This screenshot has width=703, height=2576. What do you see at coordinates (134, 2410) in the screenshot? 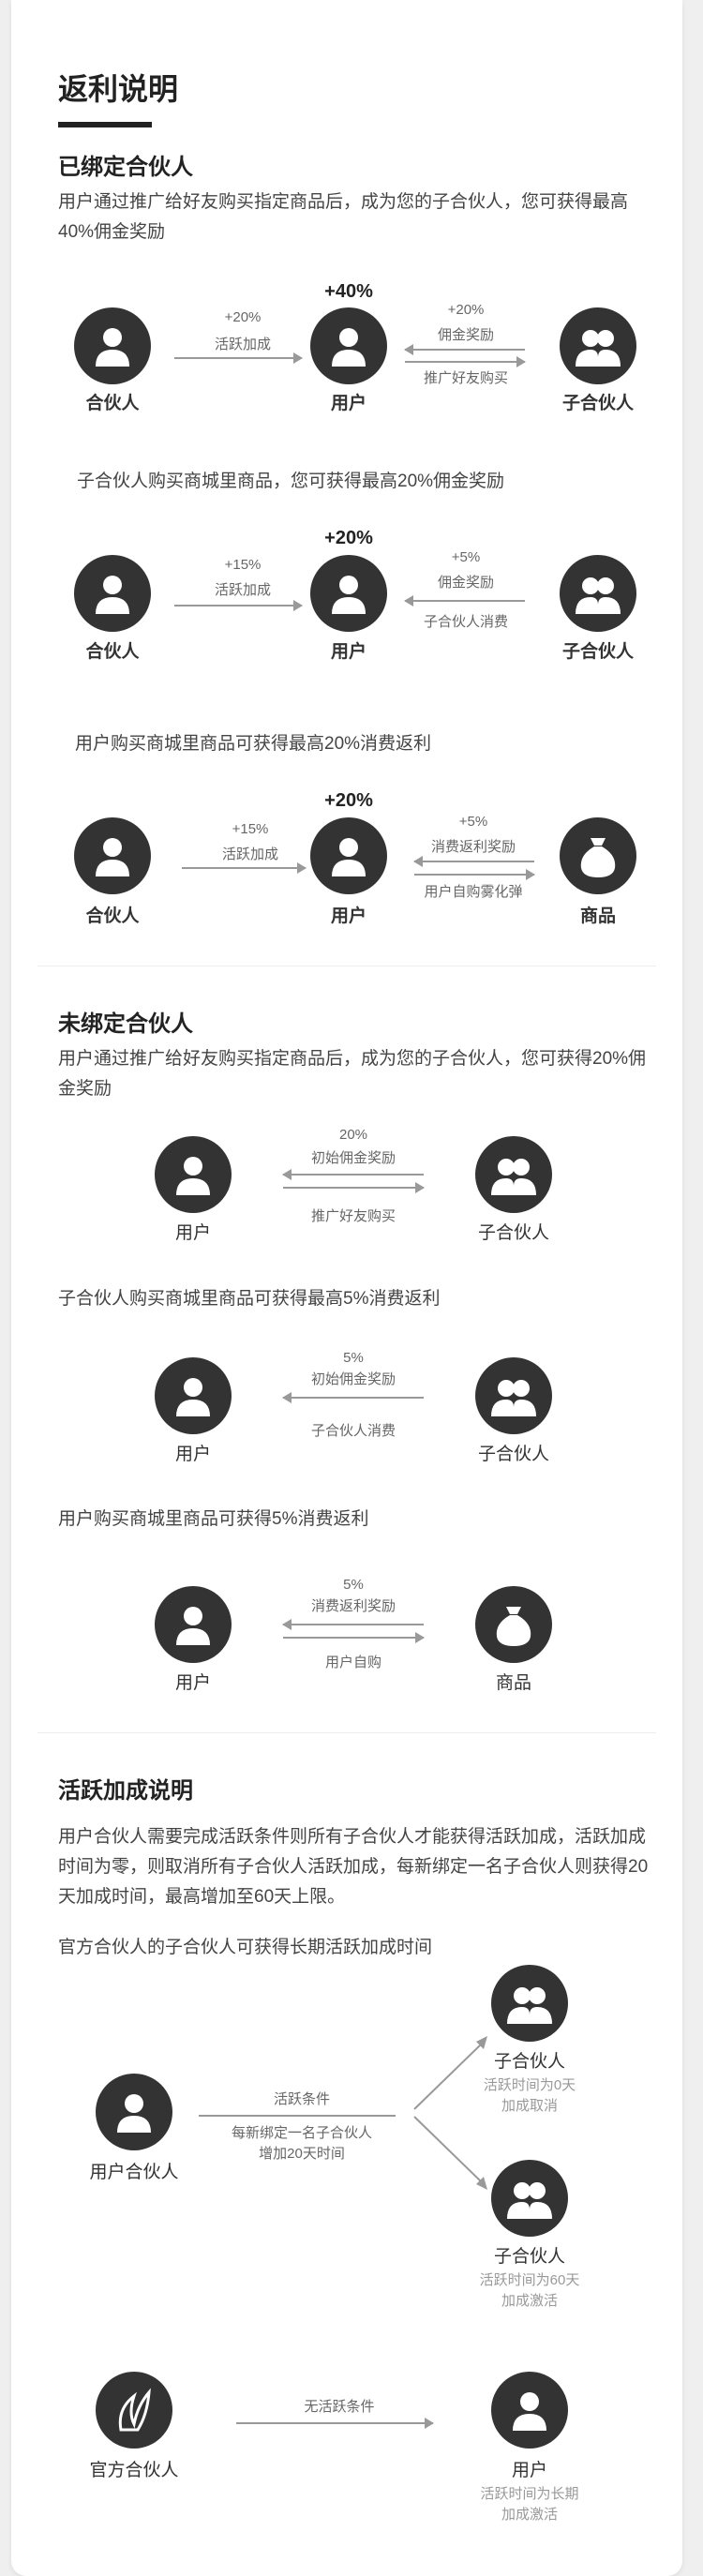
I see `official-partner-logo-icon` at bounding box center [134, 2410].